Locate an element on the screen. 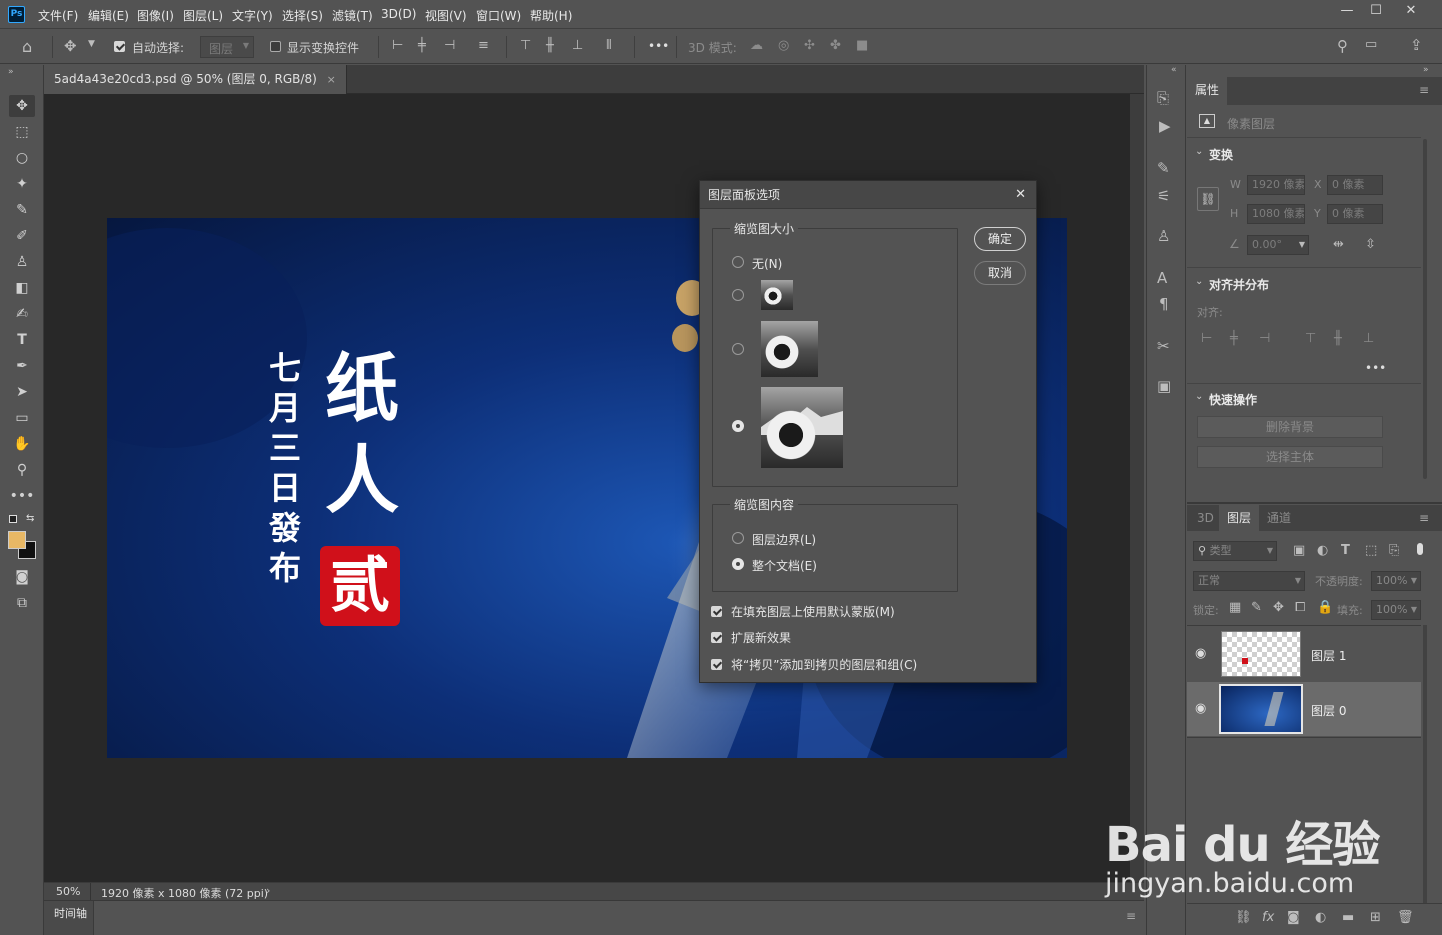 The width and height of the screenshot is (1442, 935). lasso-tool-icon: ○ is located at coordinates (22, 158).